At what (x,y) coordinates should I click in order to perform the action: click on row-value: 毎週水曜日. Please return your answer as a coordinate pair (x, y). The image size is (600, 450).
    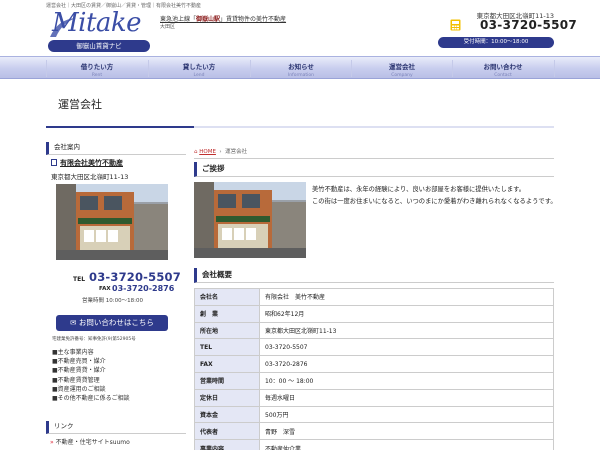
    Looking at the image, I should click on (406, 397).